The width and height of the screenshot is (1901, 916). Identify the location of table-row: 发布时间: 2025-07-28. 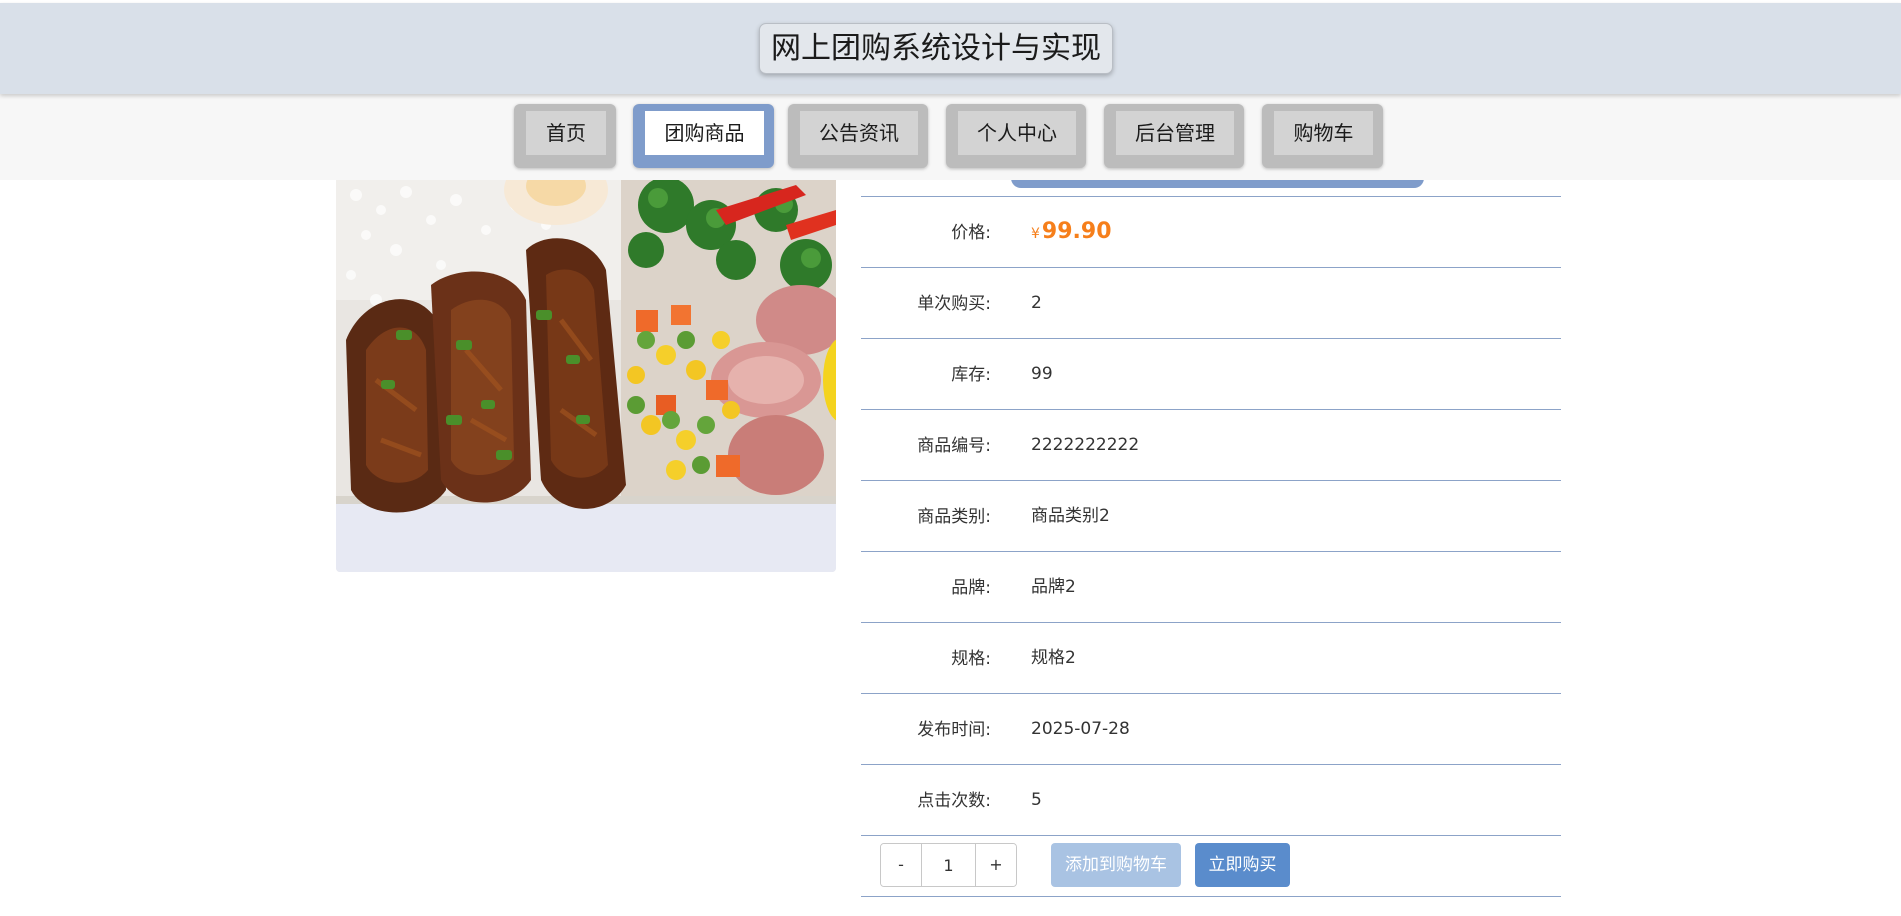
(1211, 728).